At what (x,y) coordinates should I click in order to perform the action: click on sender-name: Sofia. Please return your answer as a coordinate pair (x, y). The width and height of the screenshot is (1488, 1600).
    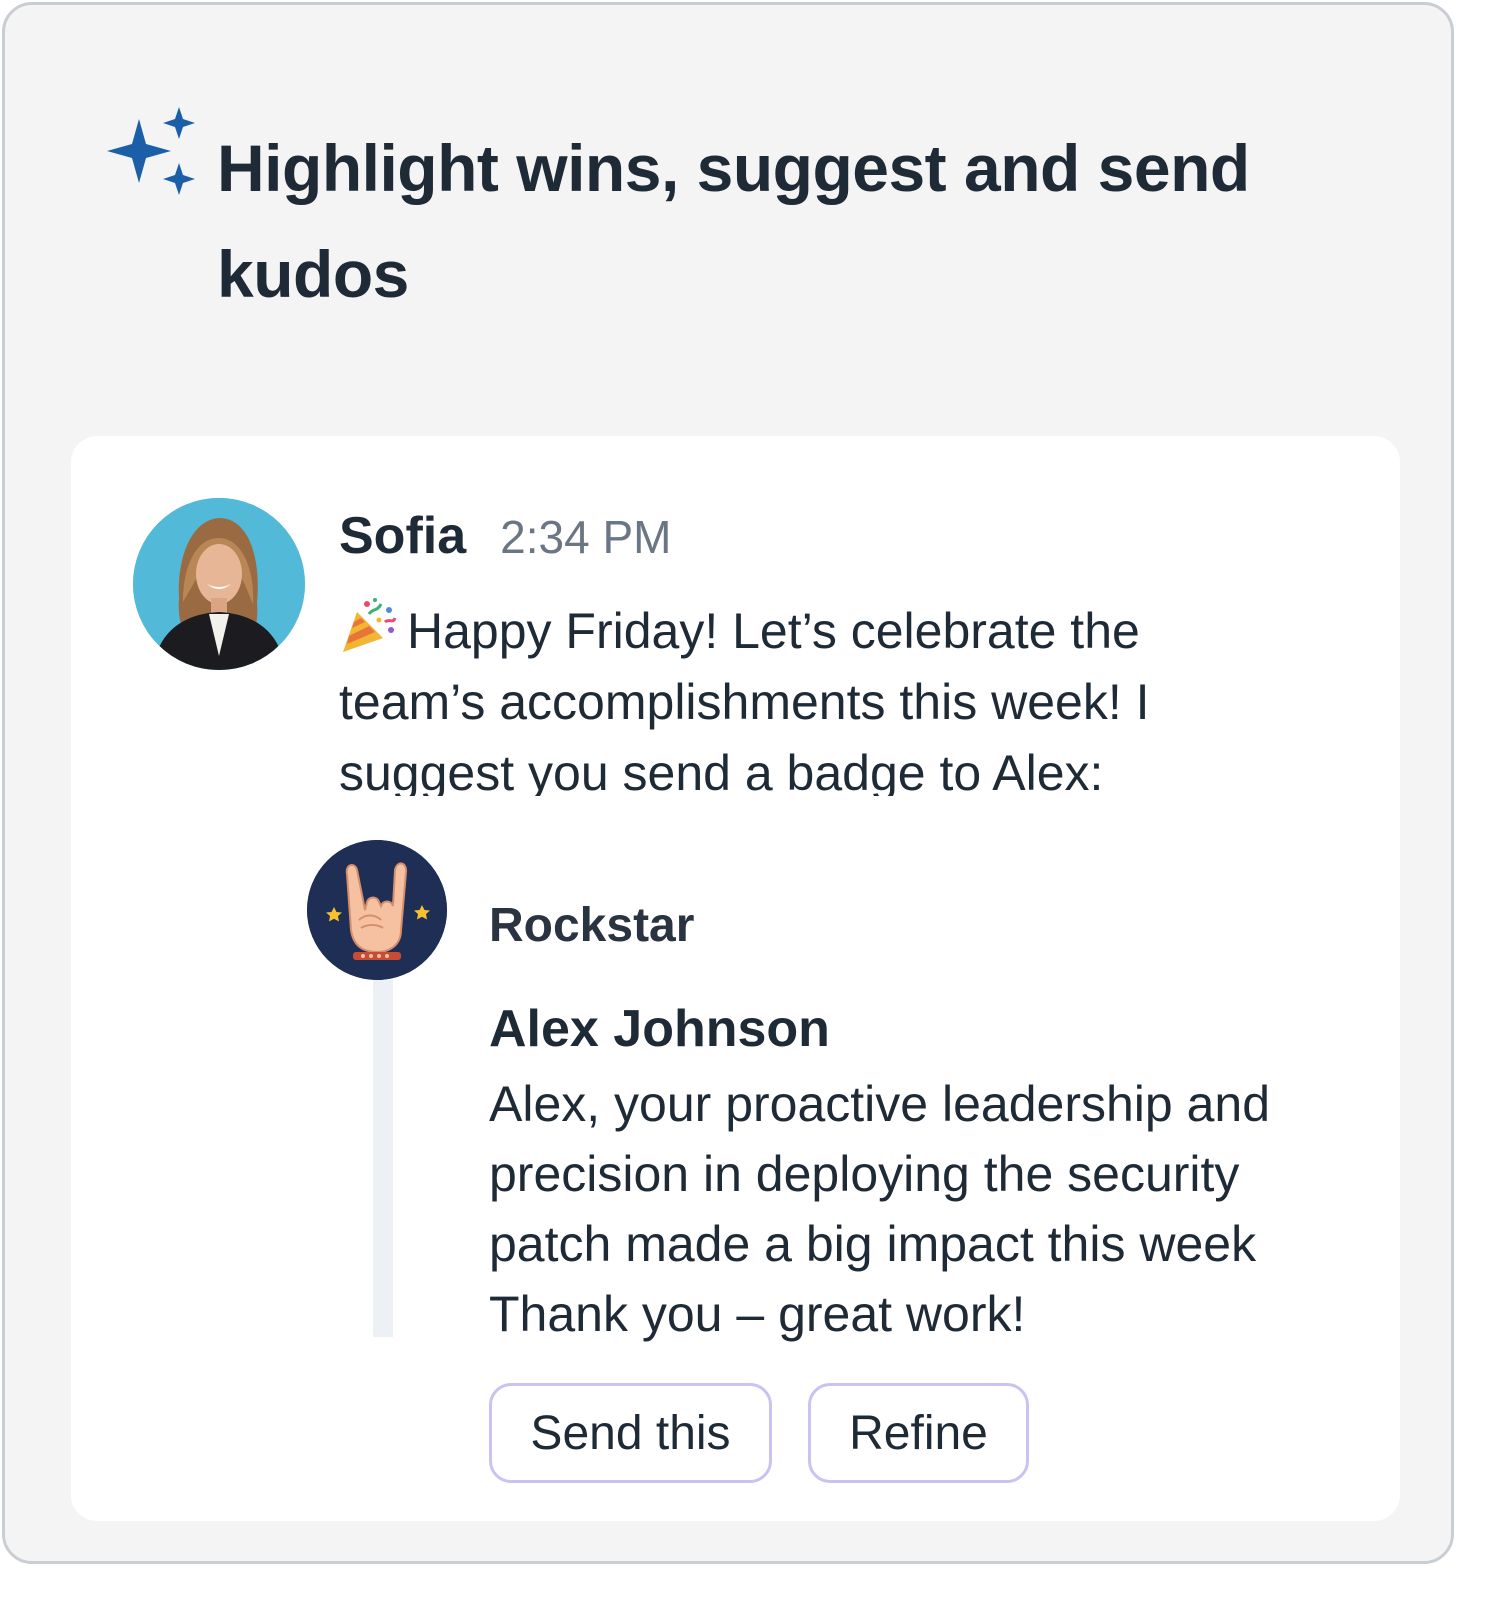
    Looking at the image, I should click on (402, 536).